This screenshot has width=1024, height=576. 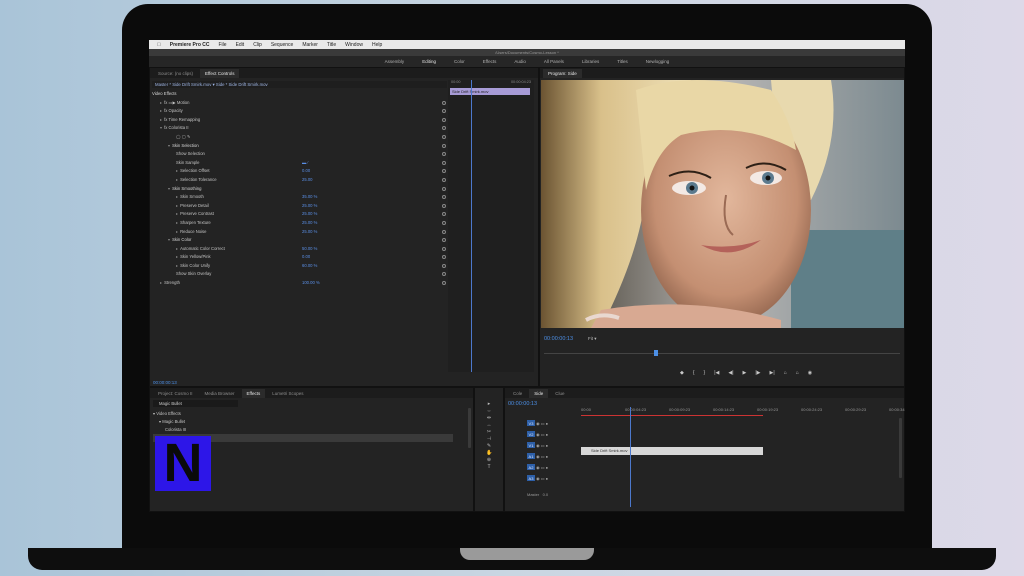 What do you see at coordinates (672, 451) in the screenshot?
I see `timeline-clip: Side Drift Smirk.mov` at bounding box center [672, 451].